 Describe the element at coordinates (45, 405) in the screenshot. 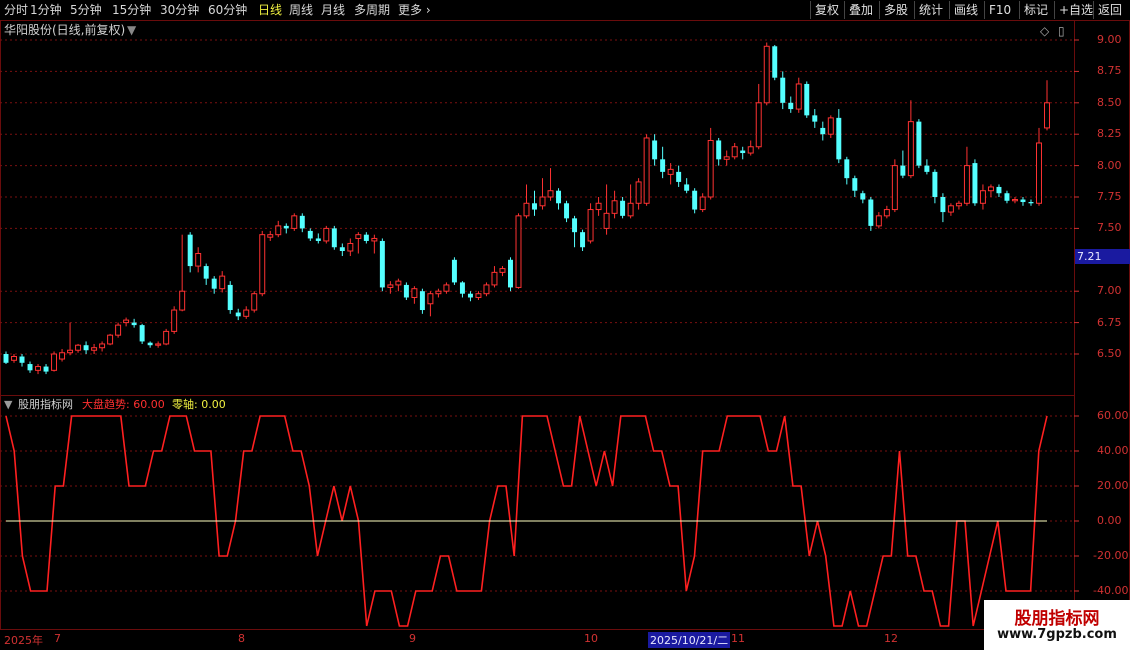

I see `indicator-name: 股朋指标网` at that location.